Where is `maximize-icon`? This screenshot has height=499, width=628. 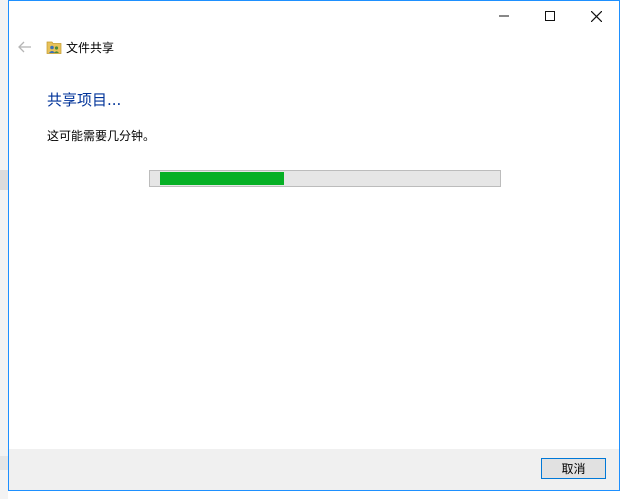 maximize-icon is located at coordinates (550, 16).